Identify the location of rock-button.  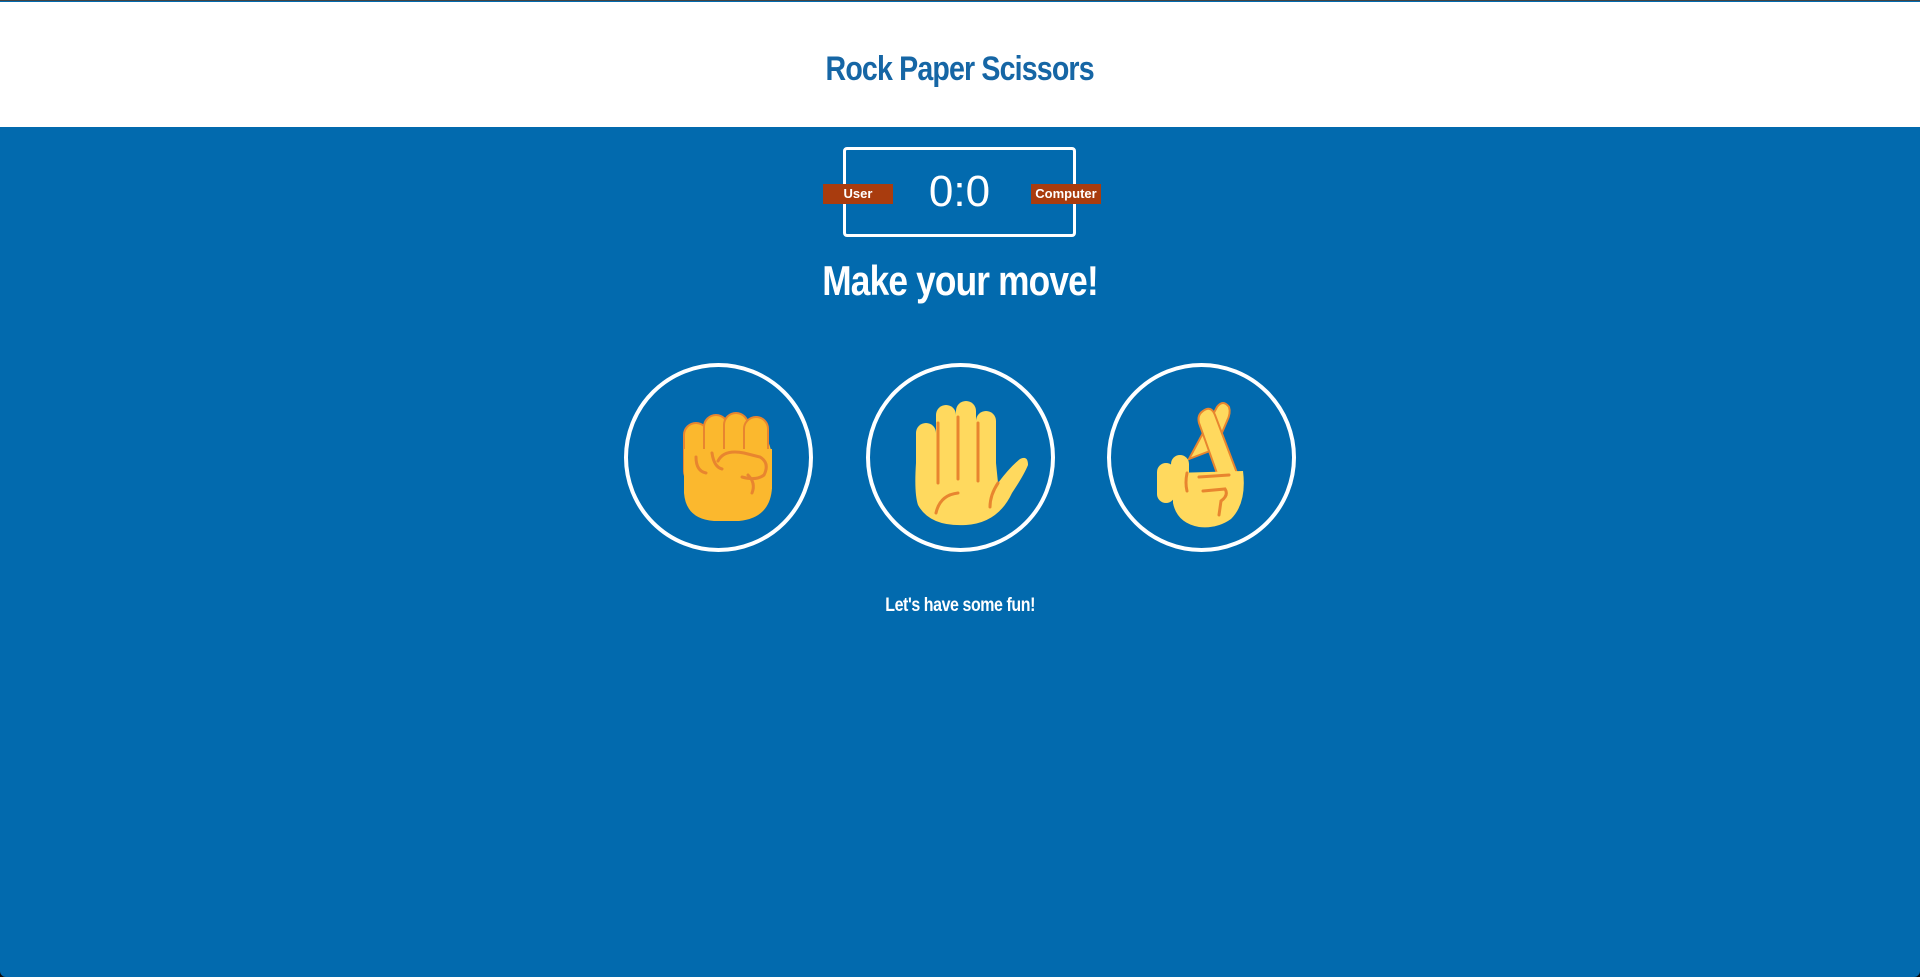
(718, 457).